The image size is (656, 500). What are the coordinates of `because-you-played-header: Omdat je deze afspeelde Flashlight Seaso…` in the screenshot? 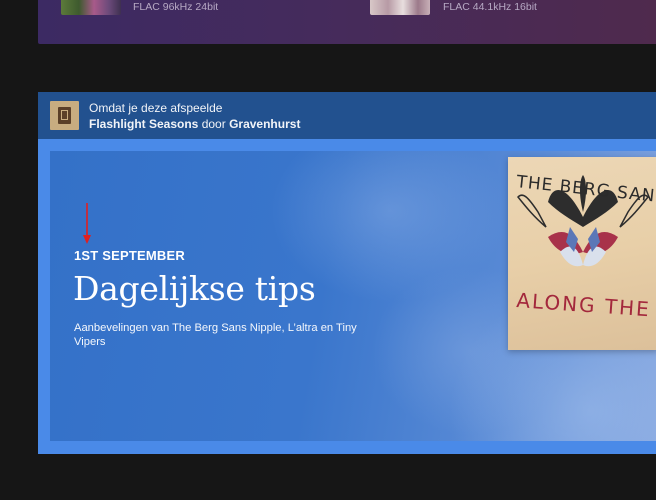 It's located at (347, 115).